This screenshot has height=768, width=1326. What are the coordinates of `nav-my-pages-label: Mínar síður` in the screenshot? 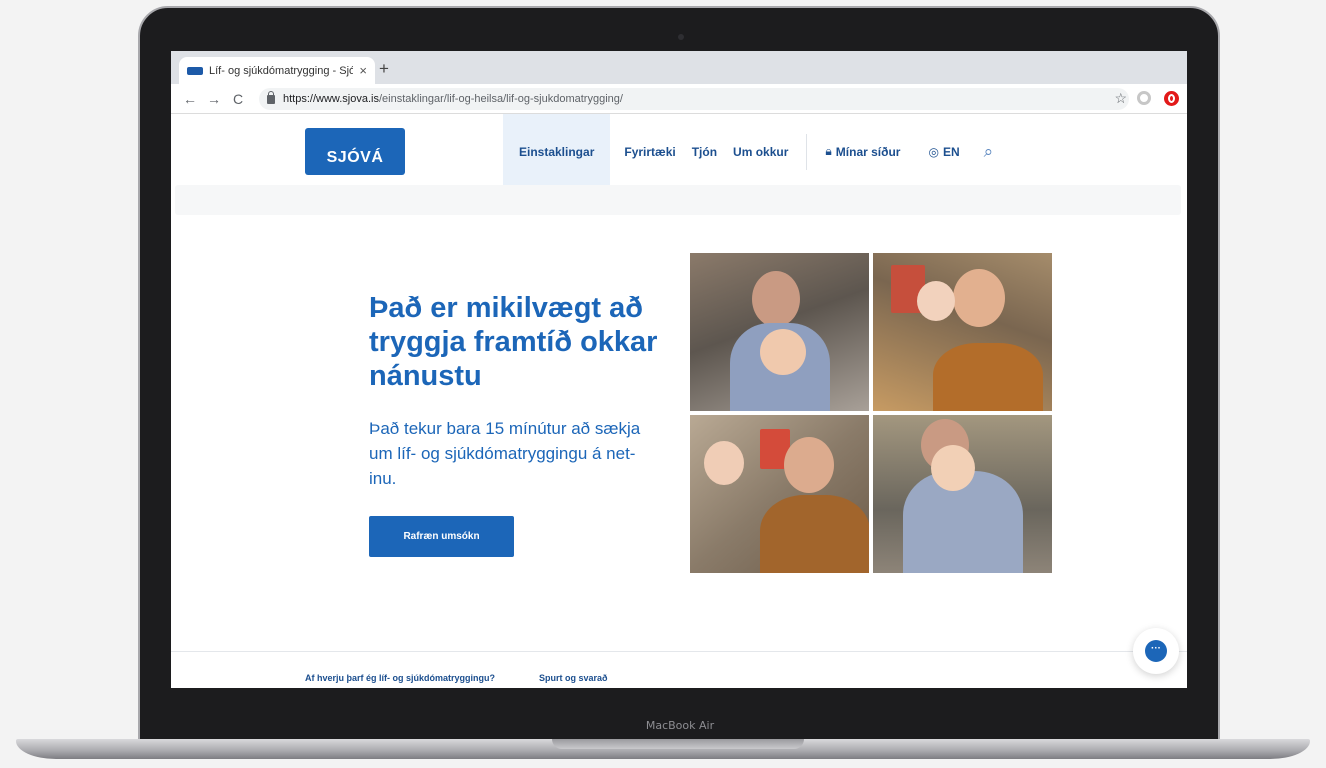 It's located at (868, 151).